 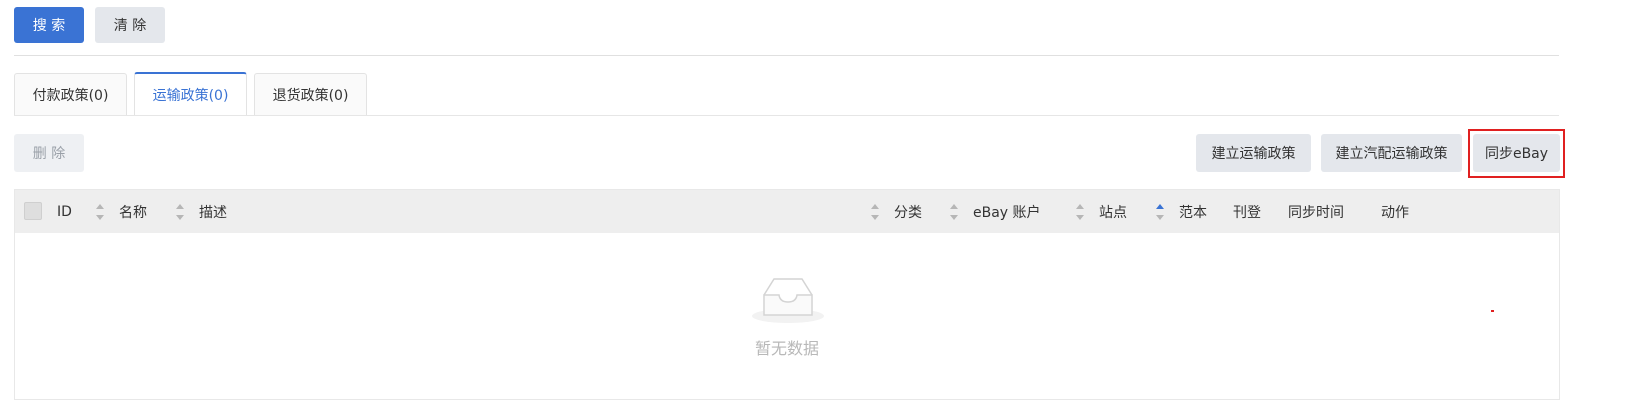 What do you see at coordinates (1253, 153) in the screenshot?
I see `create-shipping-policy-button: 建立运输政策` at bounding box center [1253, 153].